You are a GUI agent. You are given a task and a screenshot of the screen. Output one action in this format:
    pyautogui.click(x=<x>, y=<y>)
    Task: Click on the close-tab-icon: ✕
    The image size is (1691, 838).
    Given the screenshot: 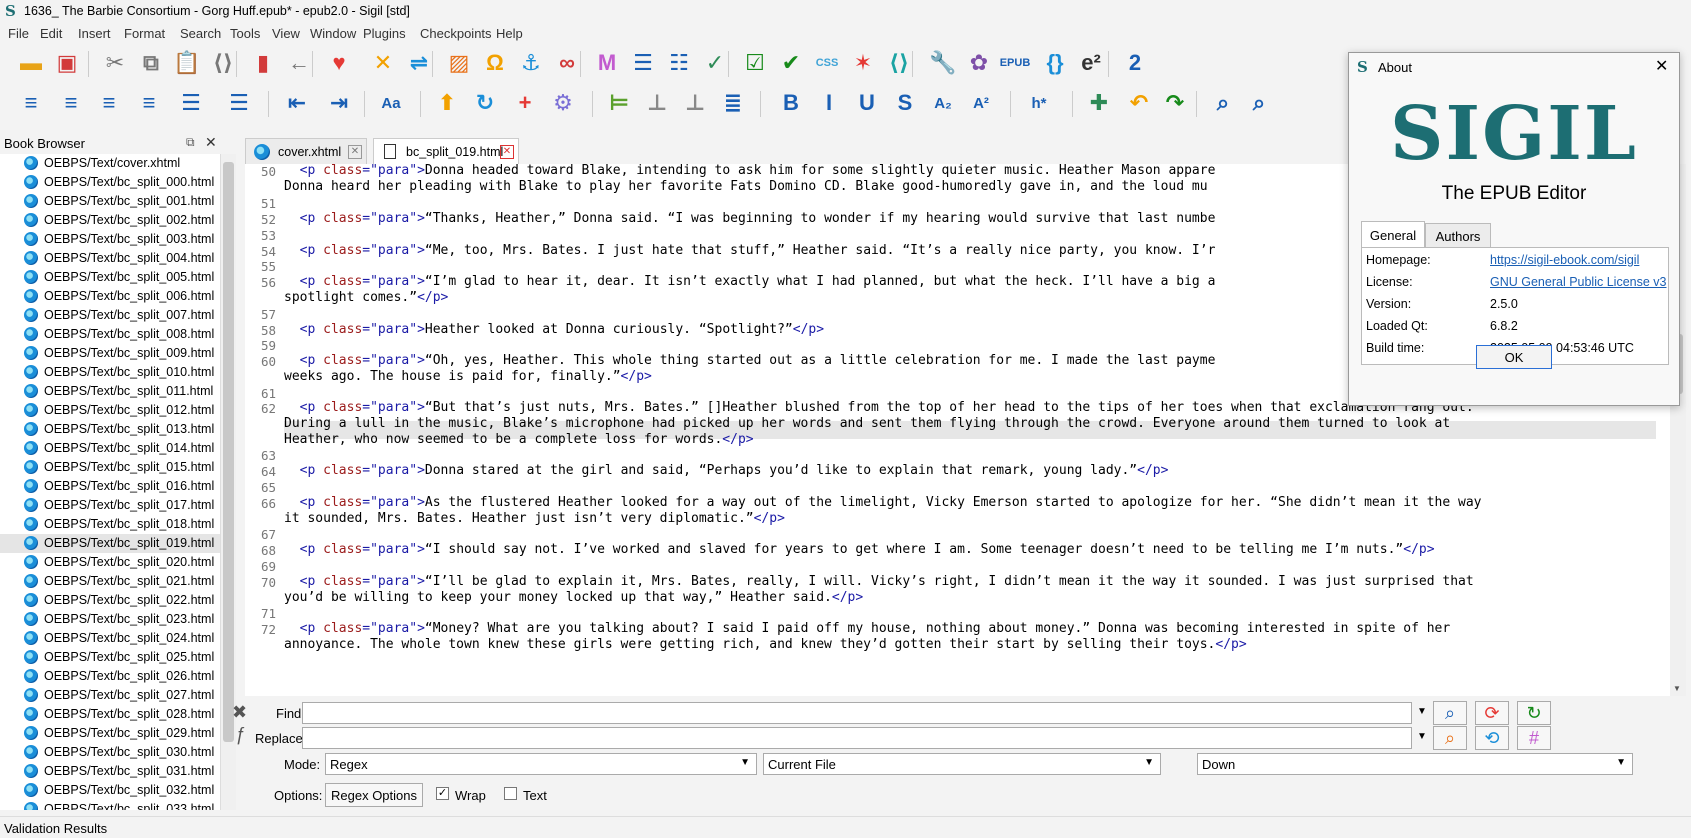 What is the action you would take?
    pyautogui.click(x=355, y=152)
    